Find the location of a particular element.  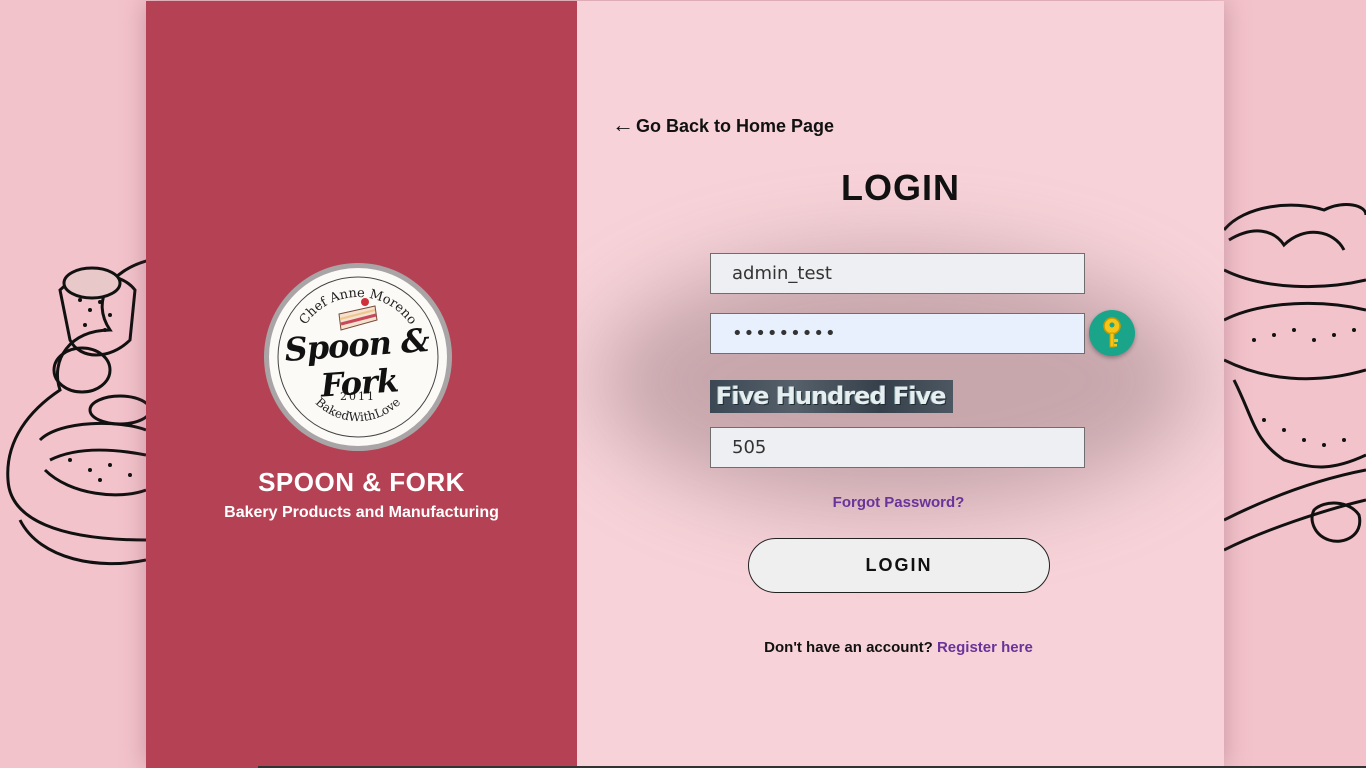

logo-script-text: Spoon & Fork is located at coordinates (357, 363).